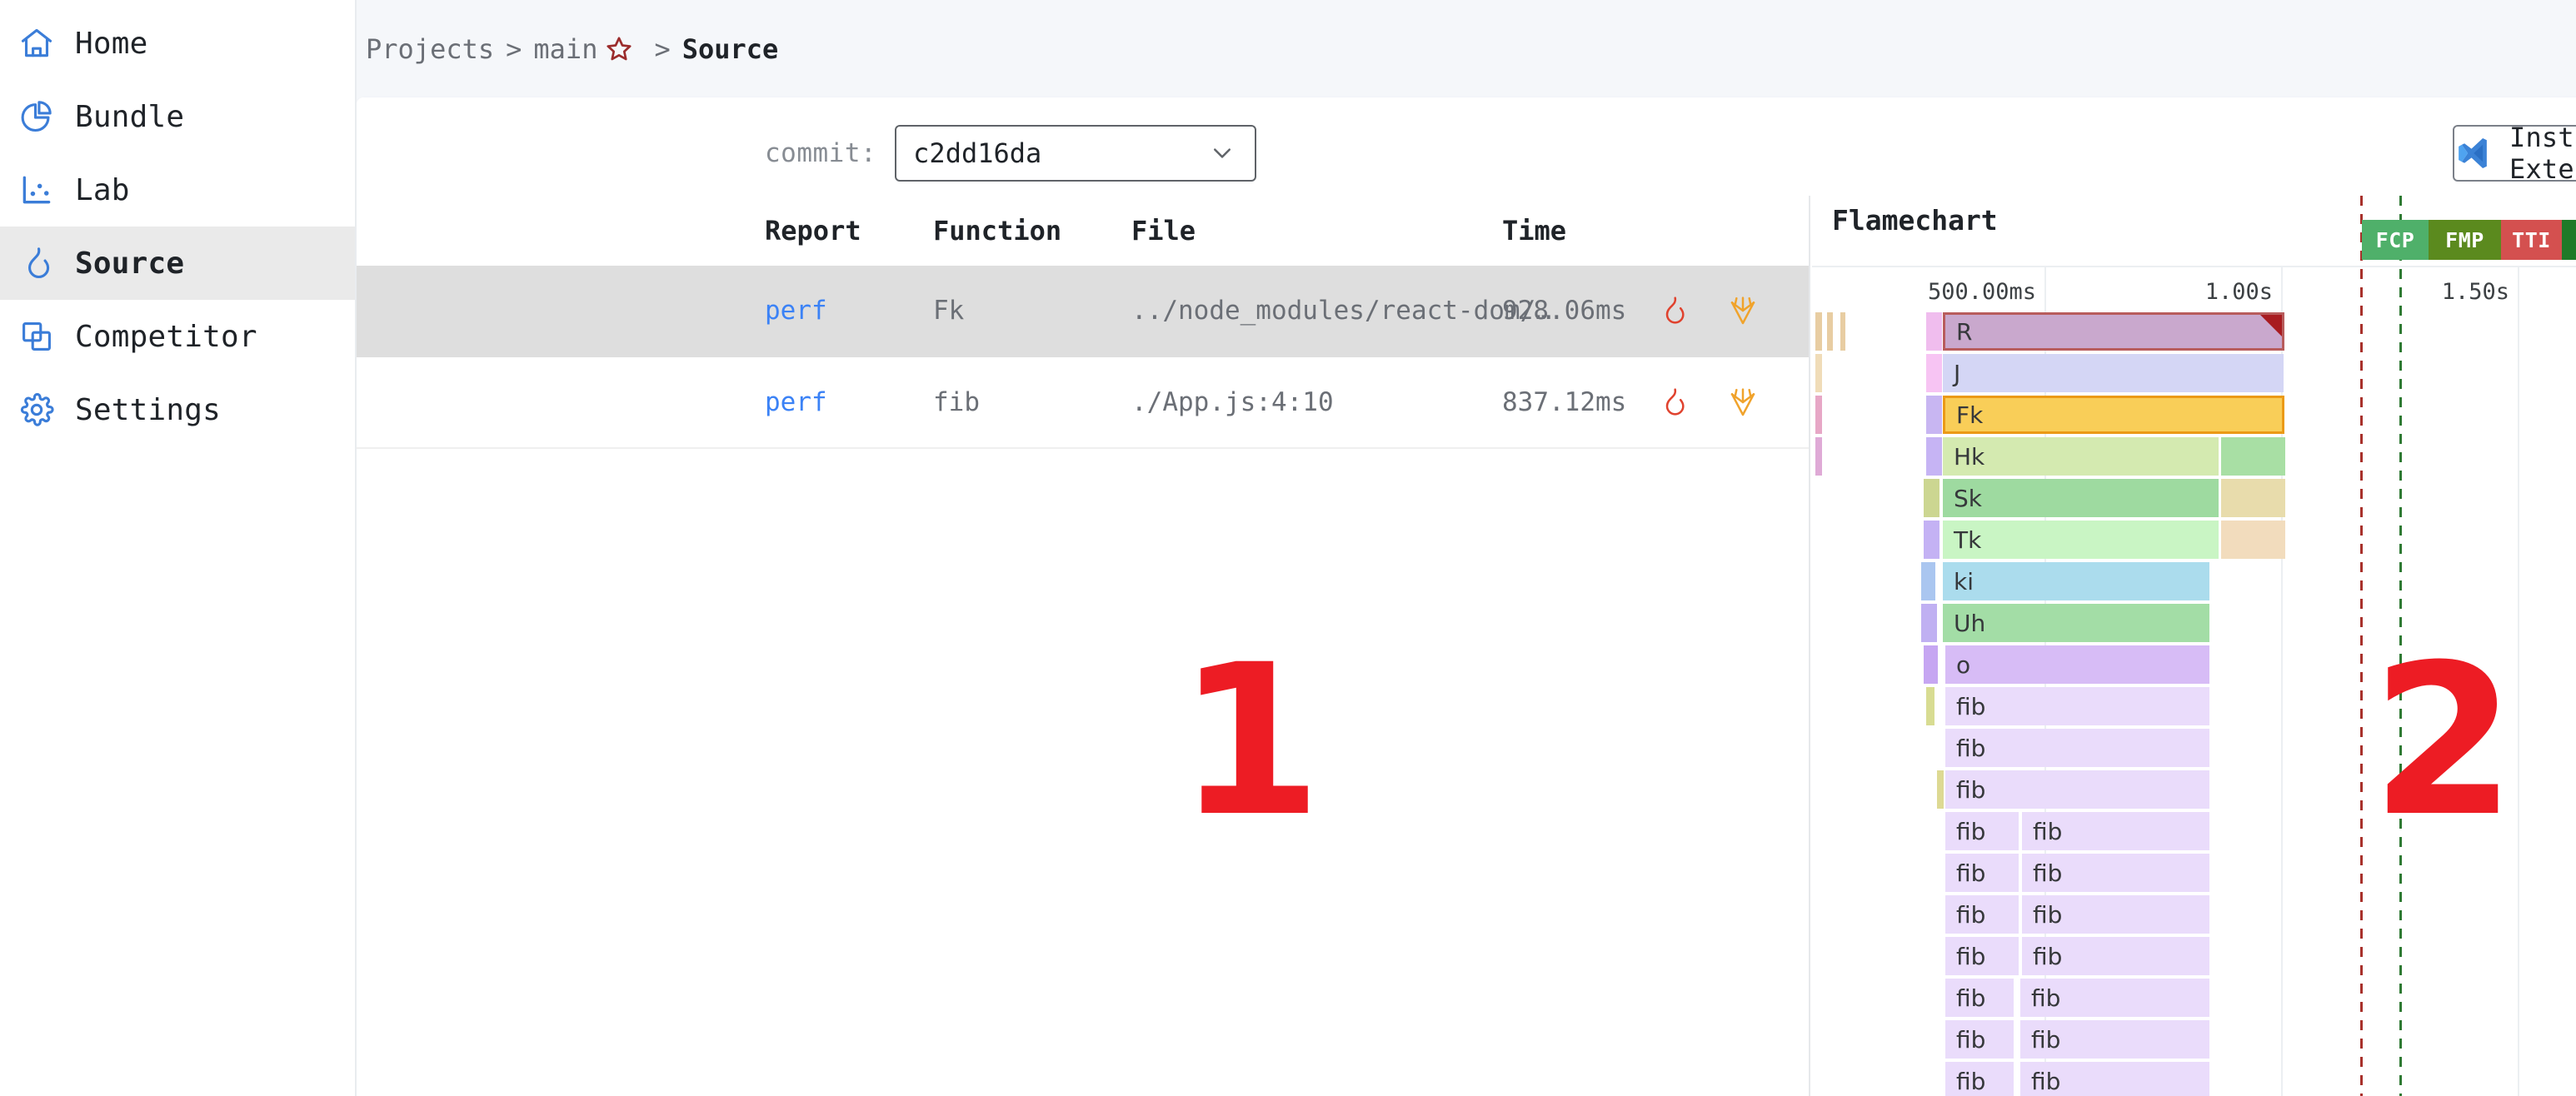 This screenshot has height=1096, width=2576. Describe the element at coordinates (1163, 231) in the screenshot. I see `column-header-file: File` at that location.